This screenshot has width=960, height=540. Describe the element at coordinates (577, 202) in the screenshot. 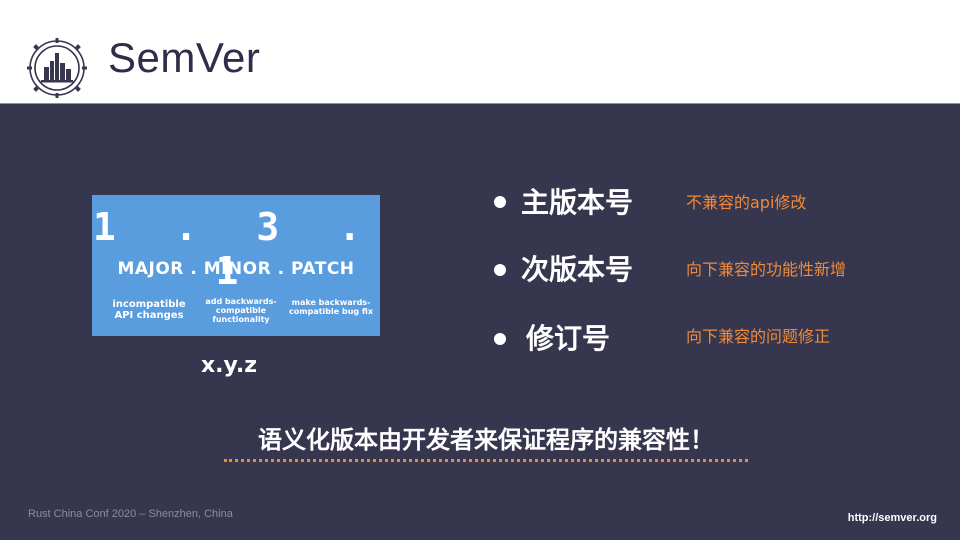

I see `list-item-term: 主版本号` at that location.